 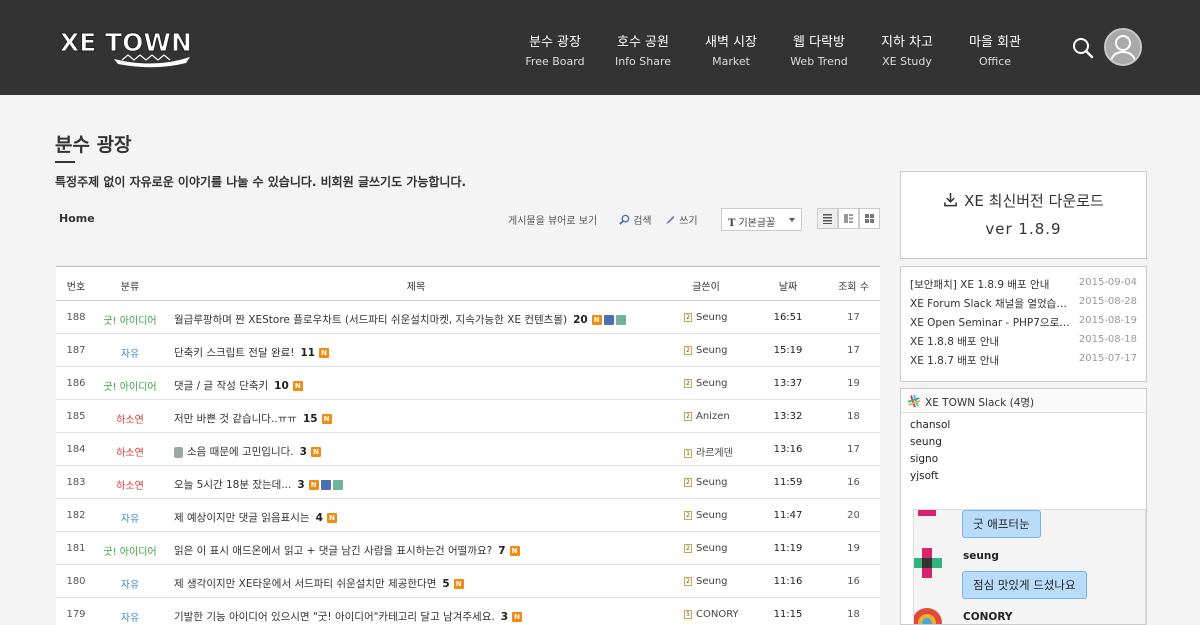 What do you see at coordinates (242, 518) in the screenshot?
I see `row-title: 제 예상이지만 댓글 읽음표시는` at bounding box center [242, 518].